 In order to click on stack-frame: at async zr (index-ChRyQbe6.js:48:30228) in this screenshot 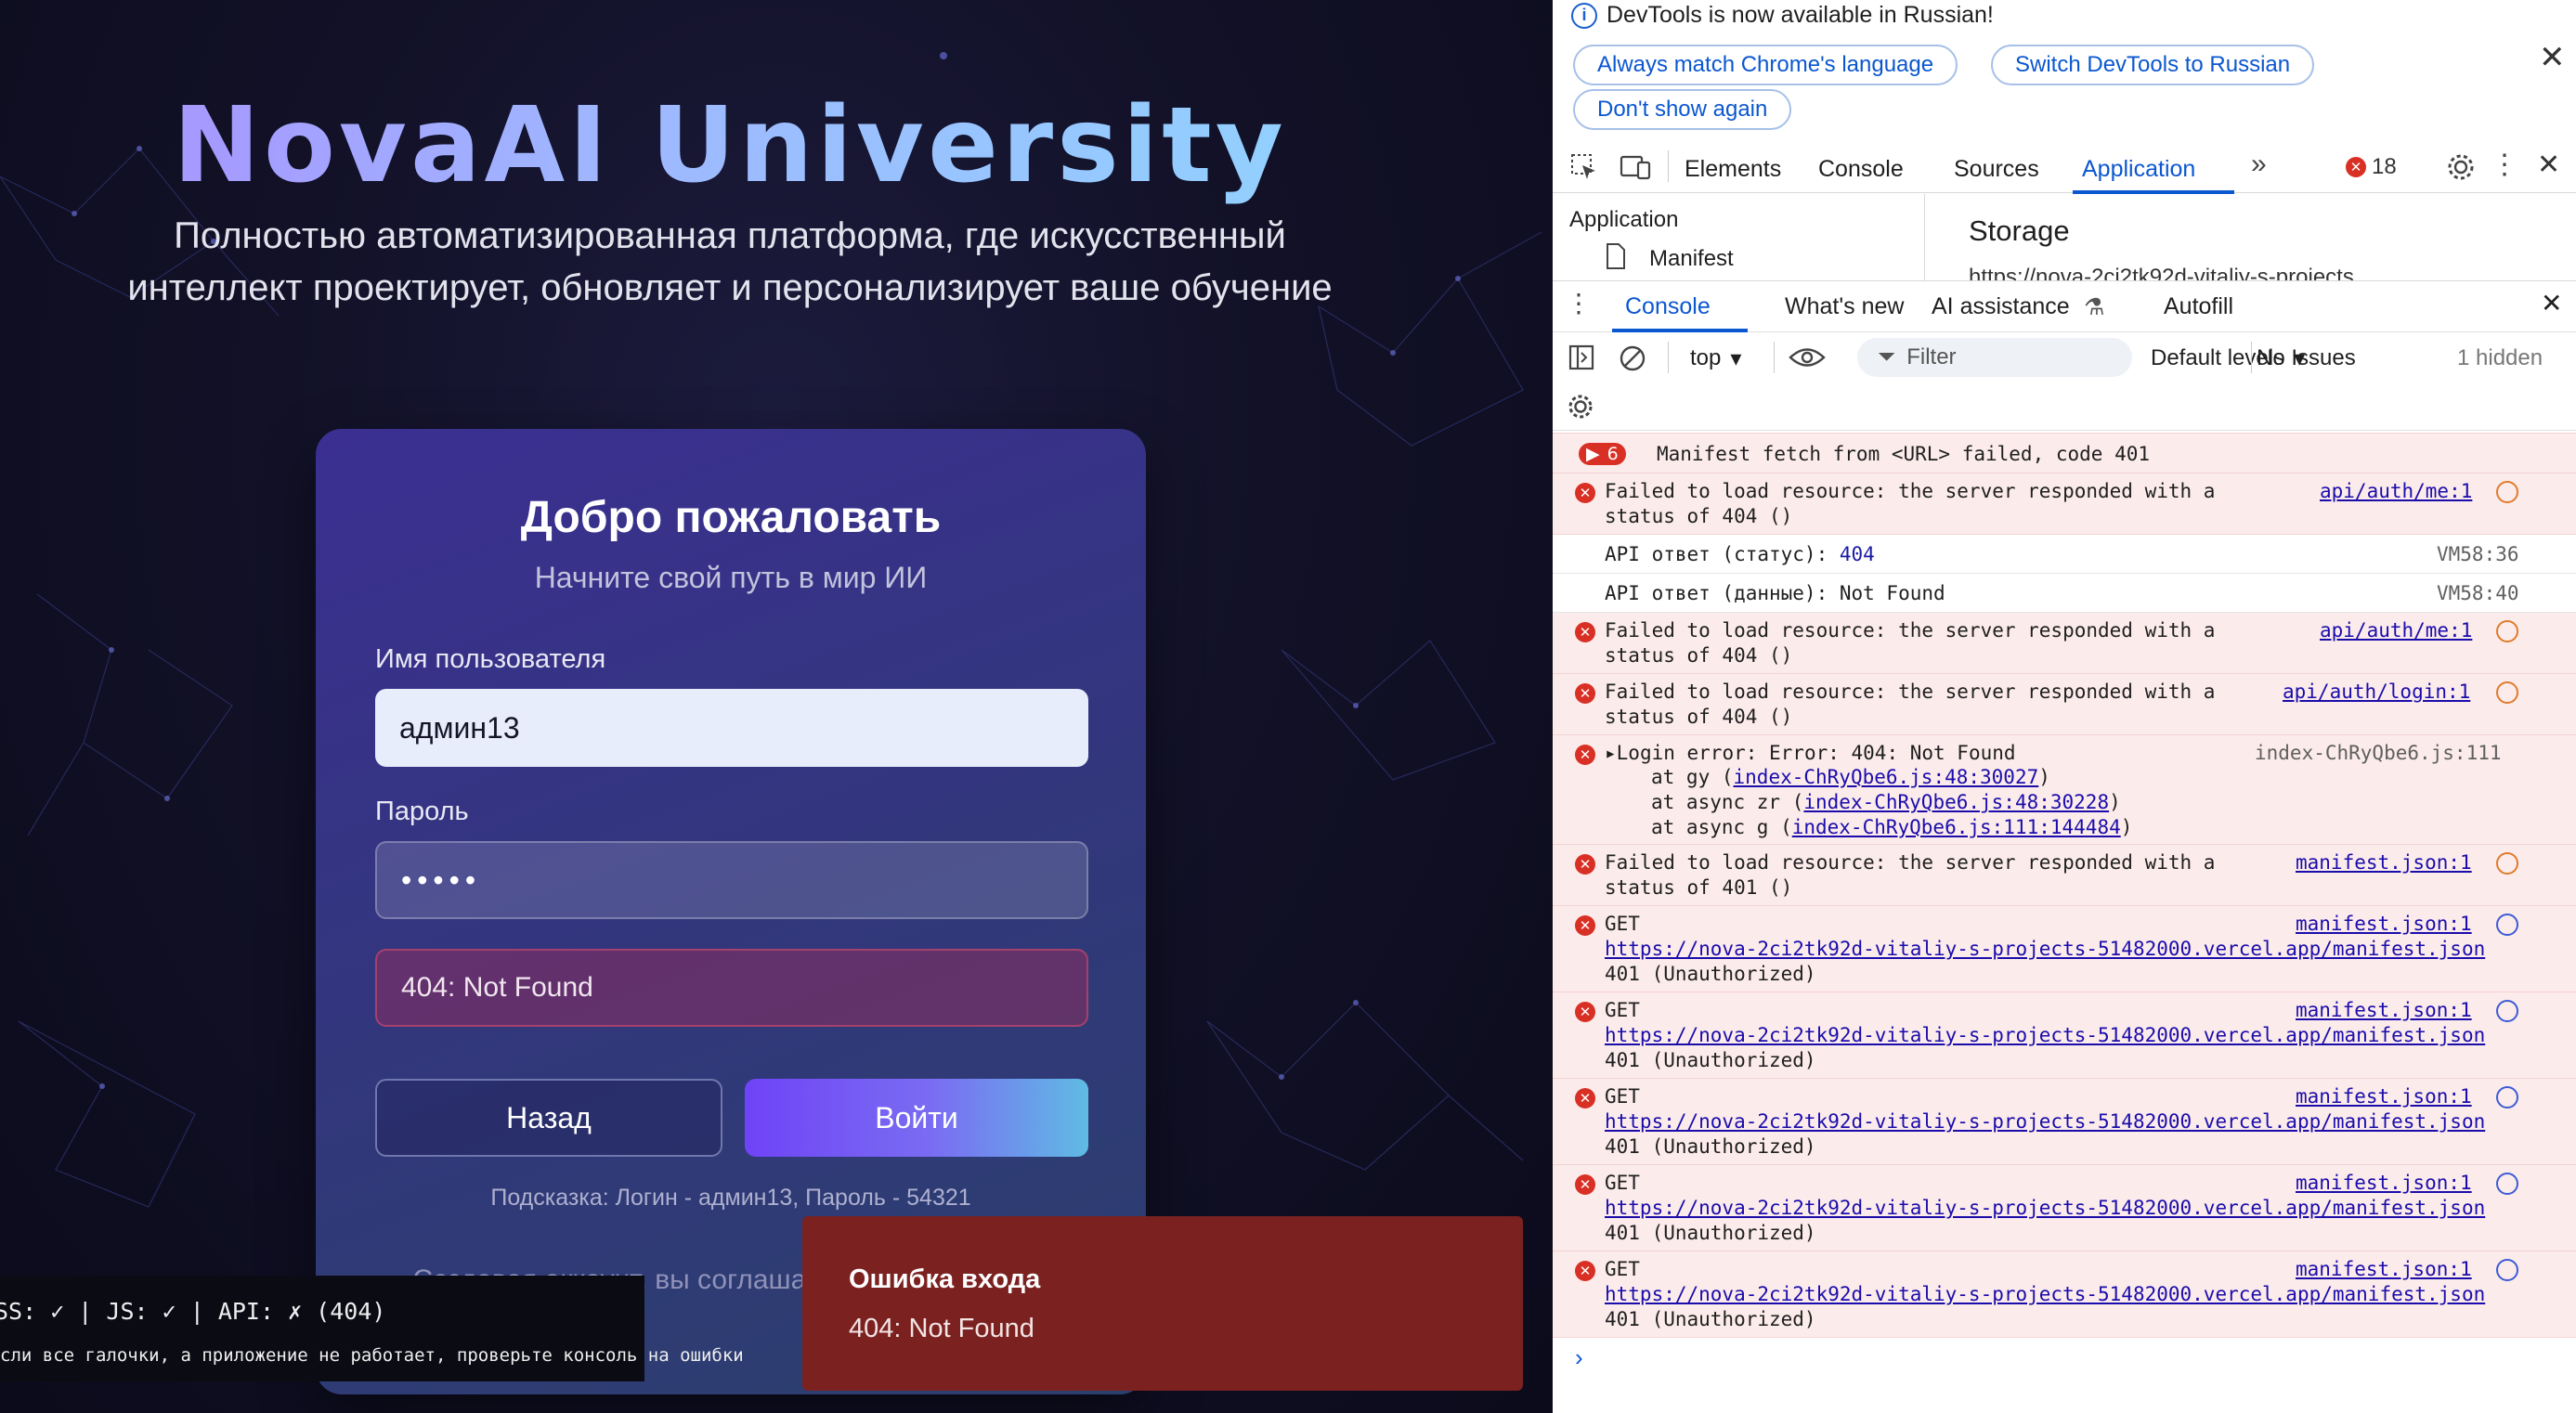, I will do `click(1886, 803)`.